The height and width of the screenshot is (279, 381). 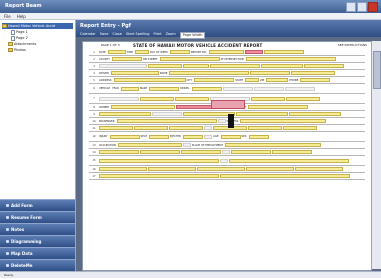 What do you see at coordinates (138, 34) in the screenshot?
I see `toolbar-start-spelling: Start Spelling` at bounding box center [138, 34].